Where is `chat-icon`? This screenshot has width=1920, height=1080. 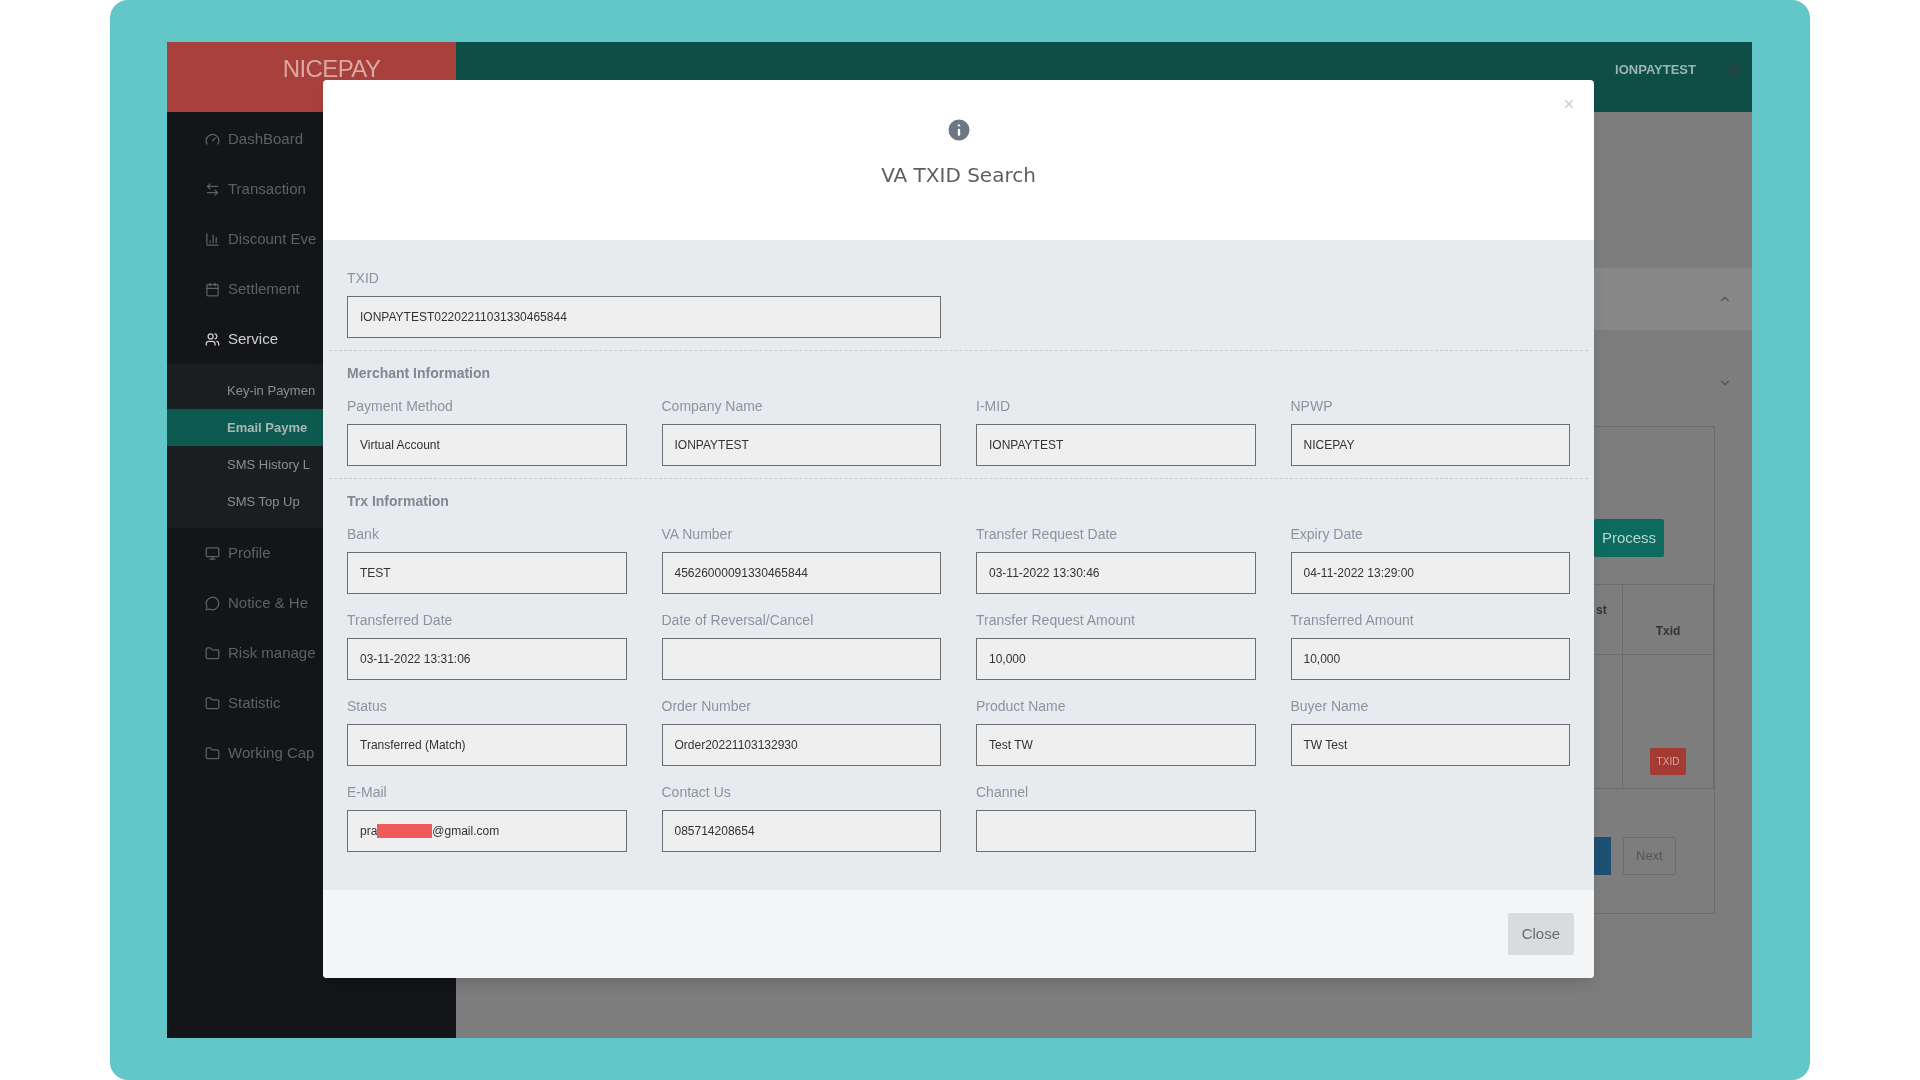 chat-icon is located at coordinates (212, 603).